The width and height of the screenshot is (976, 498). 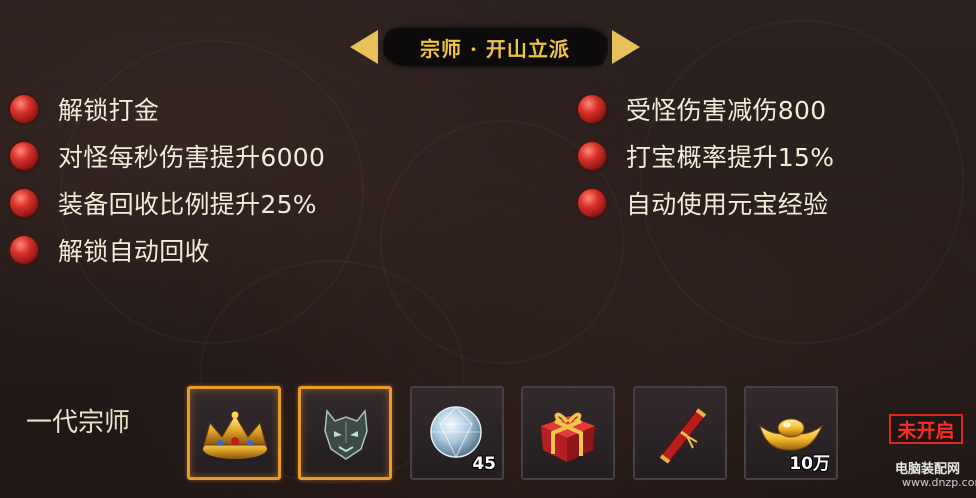 I want to click on reward-slot-gift, so click(x=568, y=433).